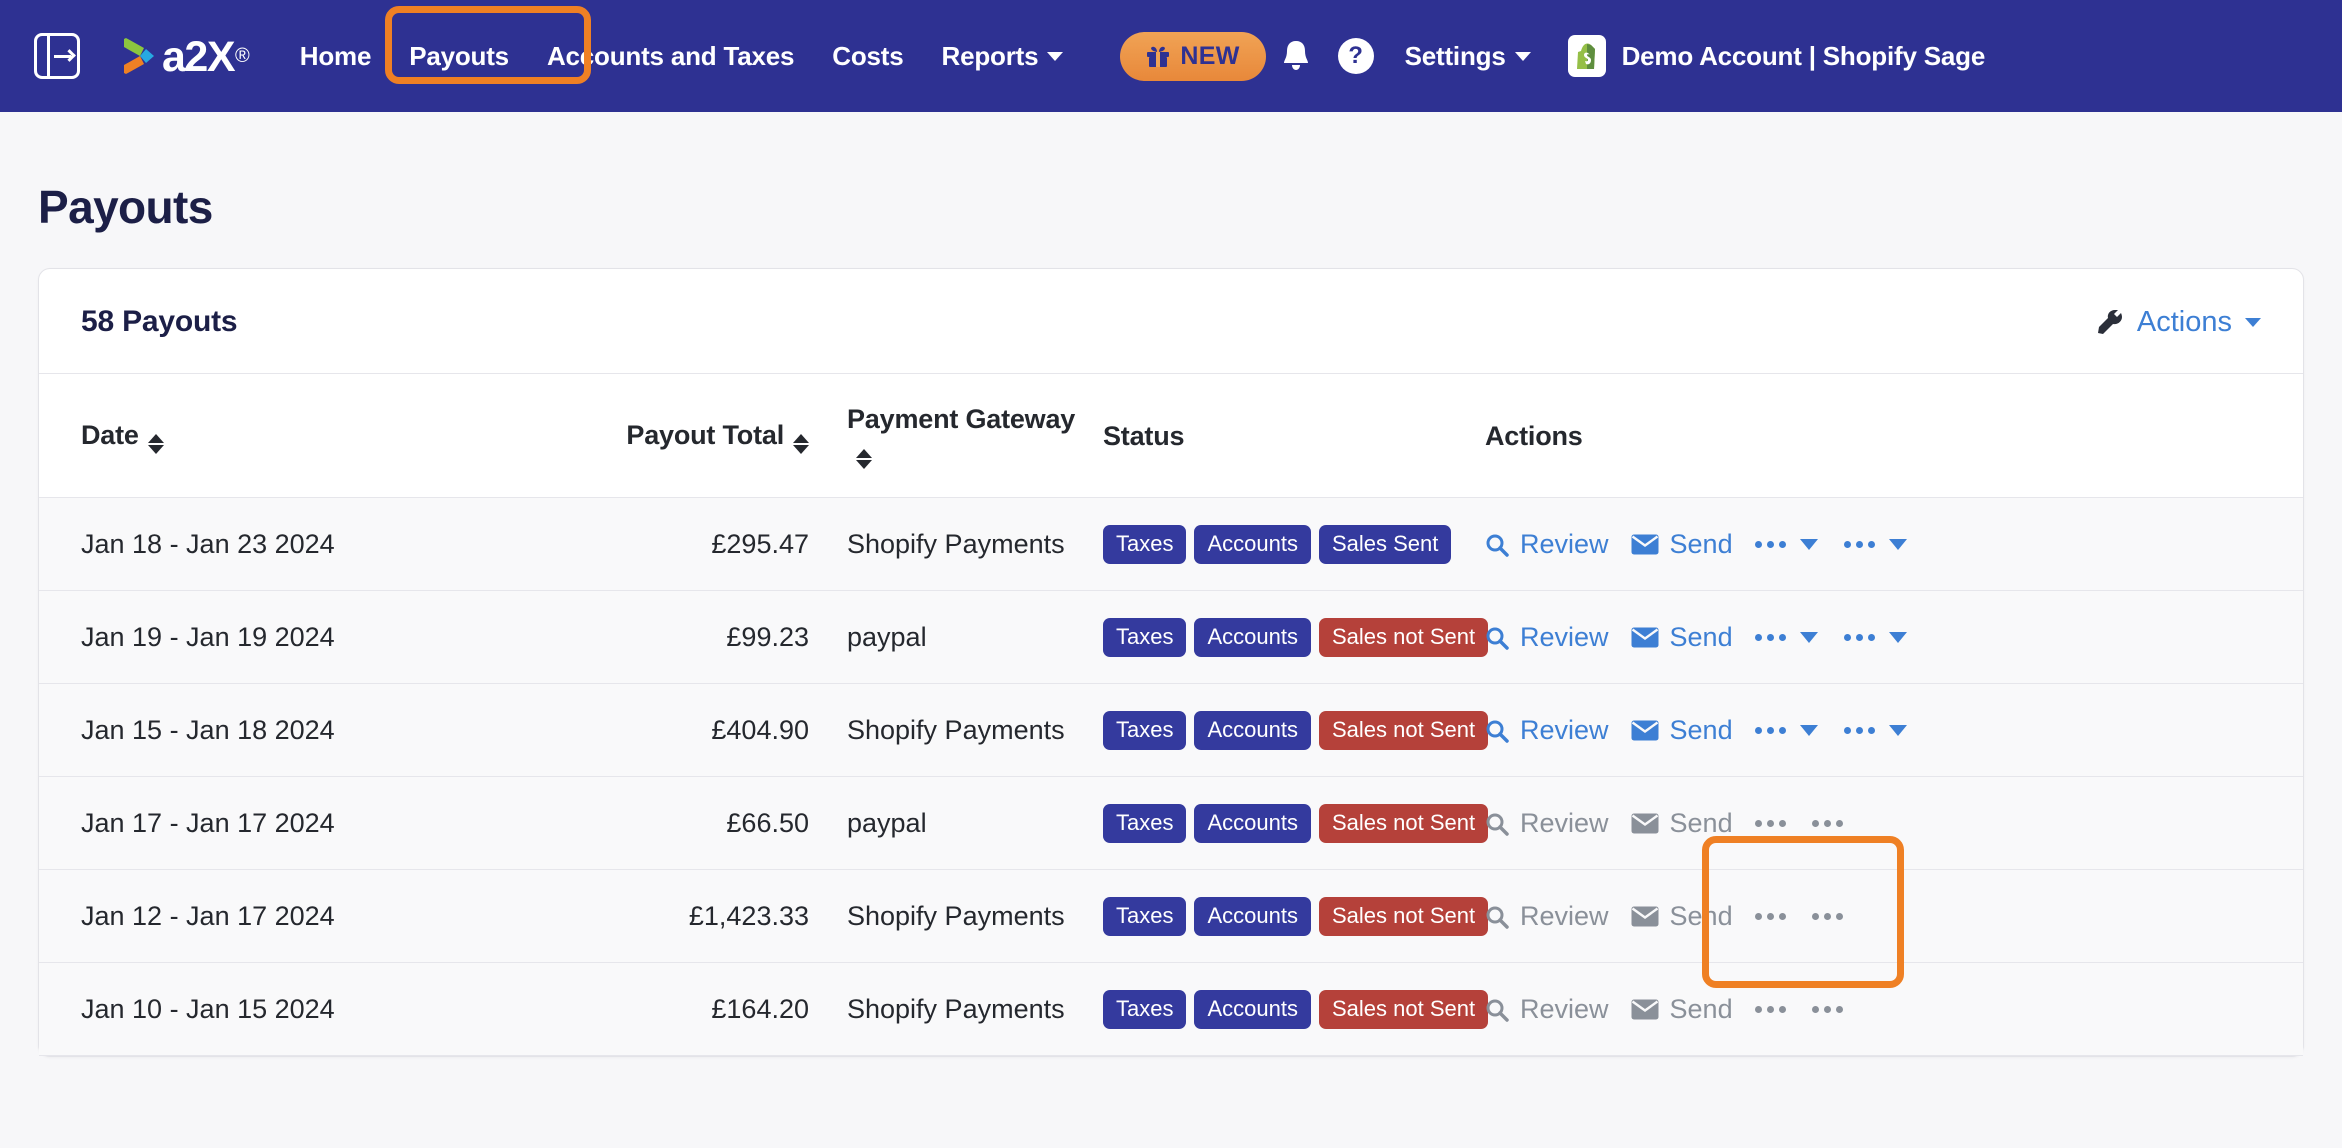  What do you see at coordinates (65, 55) in the screenshot?
I see `sidebar-toggle-arrow` at bounding box center [65, 55].